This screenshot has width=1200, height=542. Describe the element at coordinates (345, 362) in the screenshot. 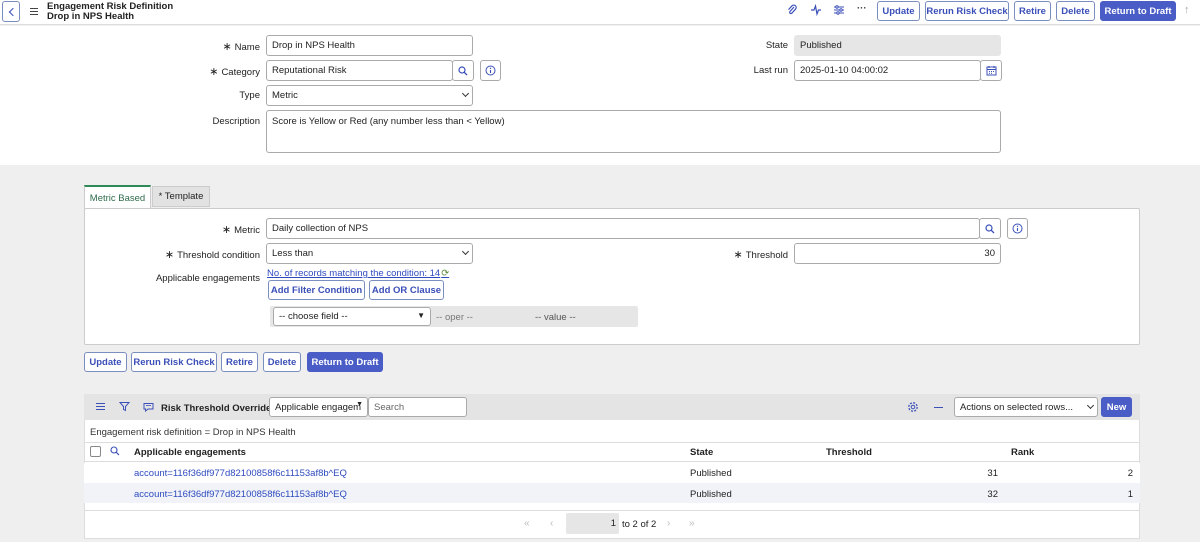

I see `return-to-draft-button-bottom: Return to Draft` at that location.